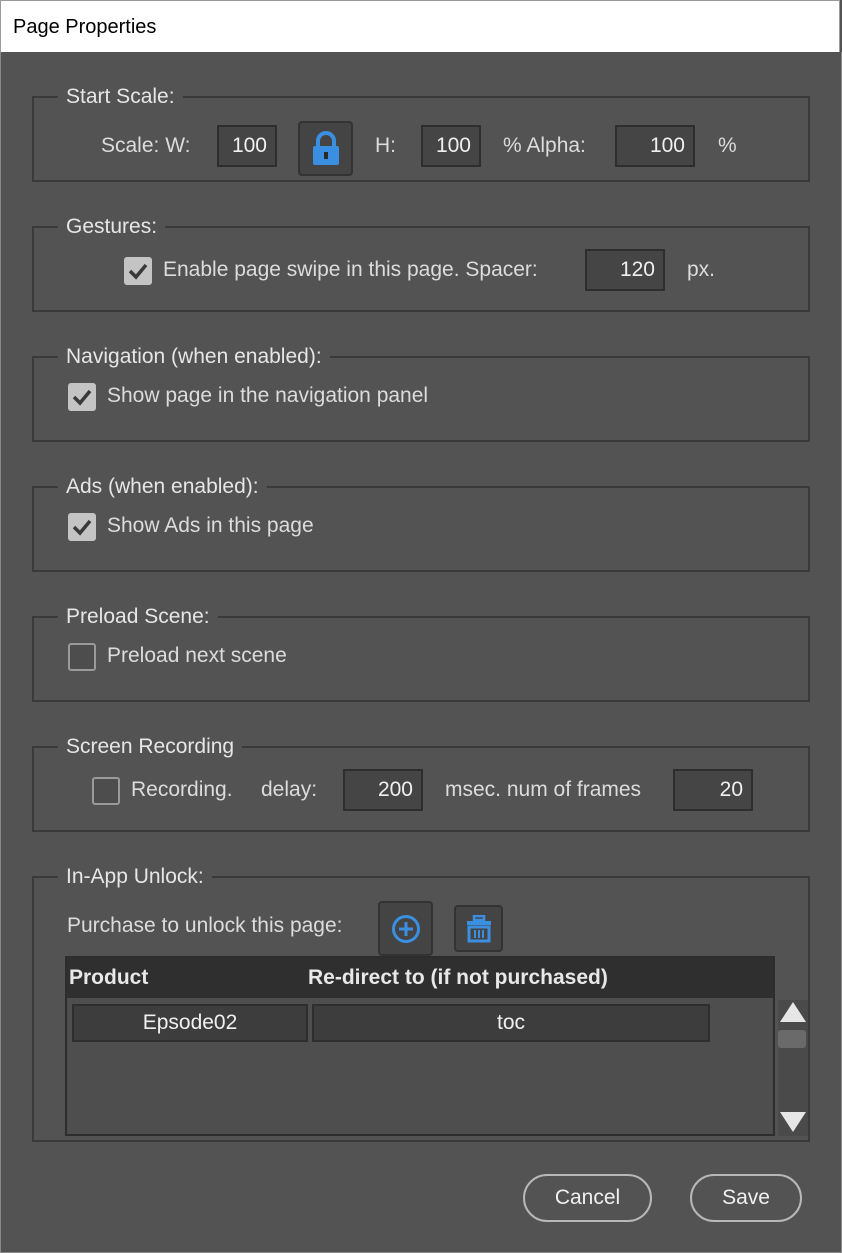 The height and width of the screenshot is (1253, 842). What do you see at coordinates (106, 791) in the screenshot?
I see `recording-checkbox` at bounding box center [106, 791].